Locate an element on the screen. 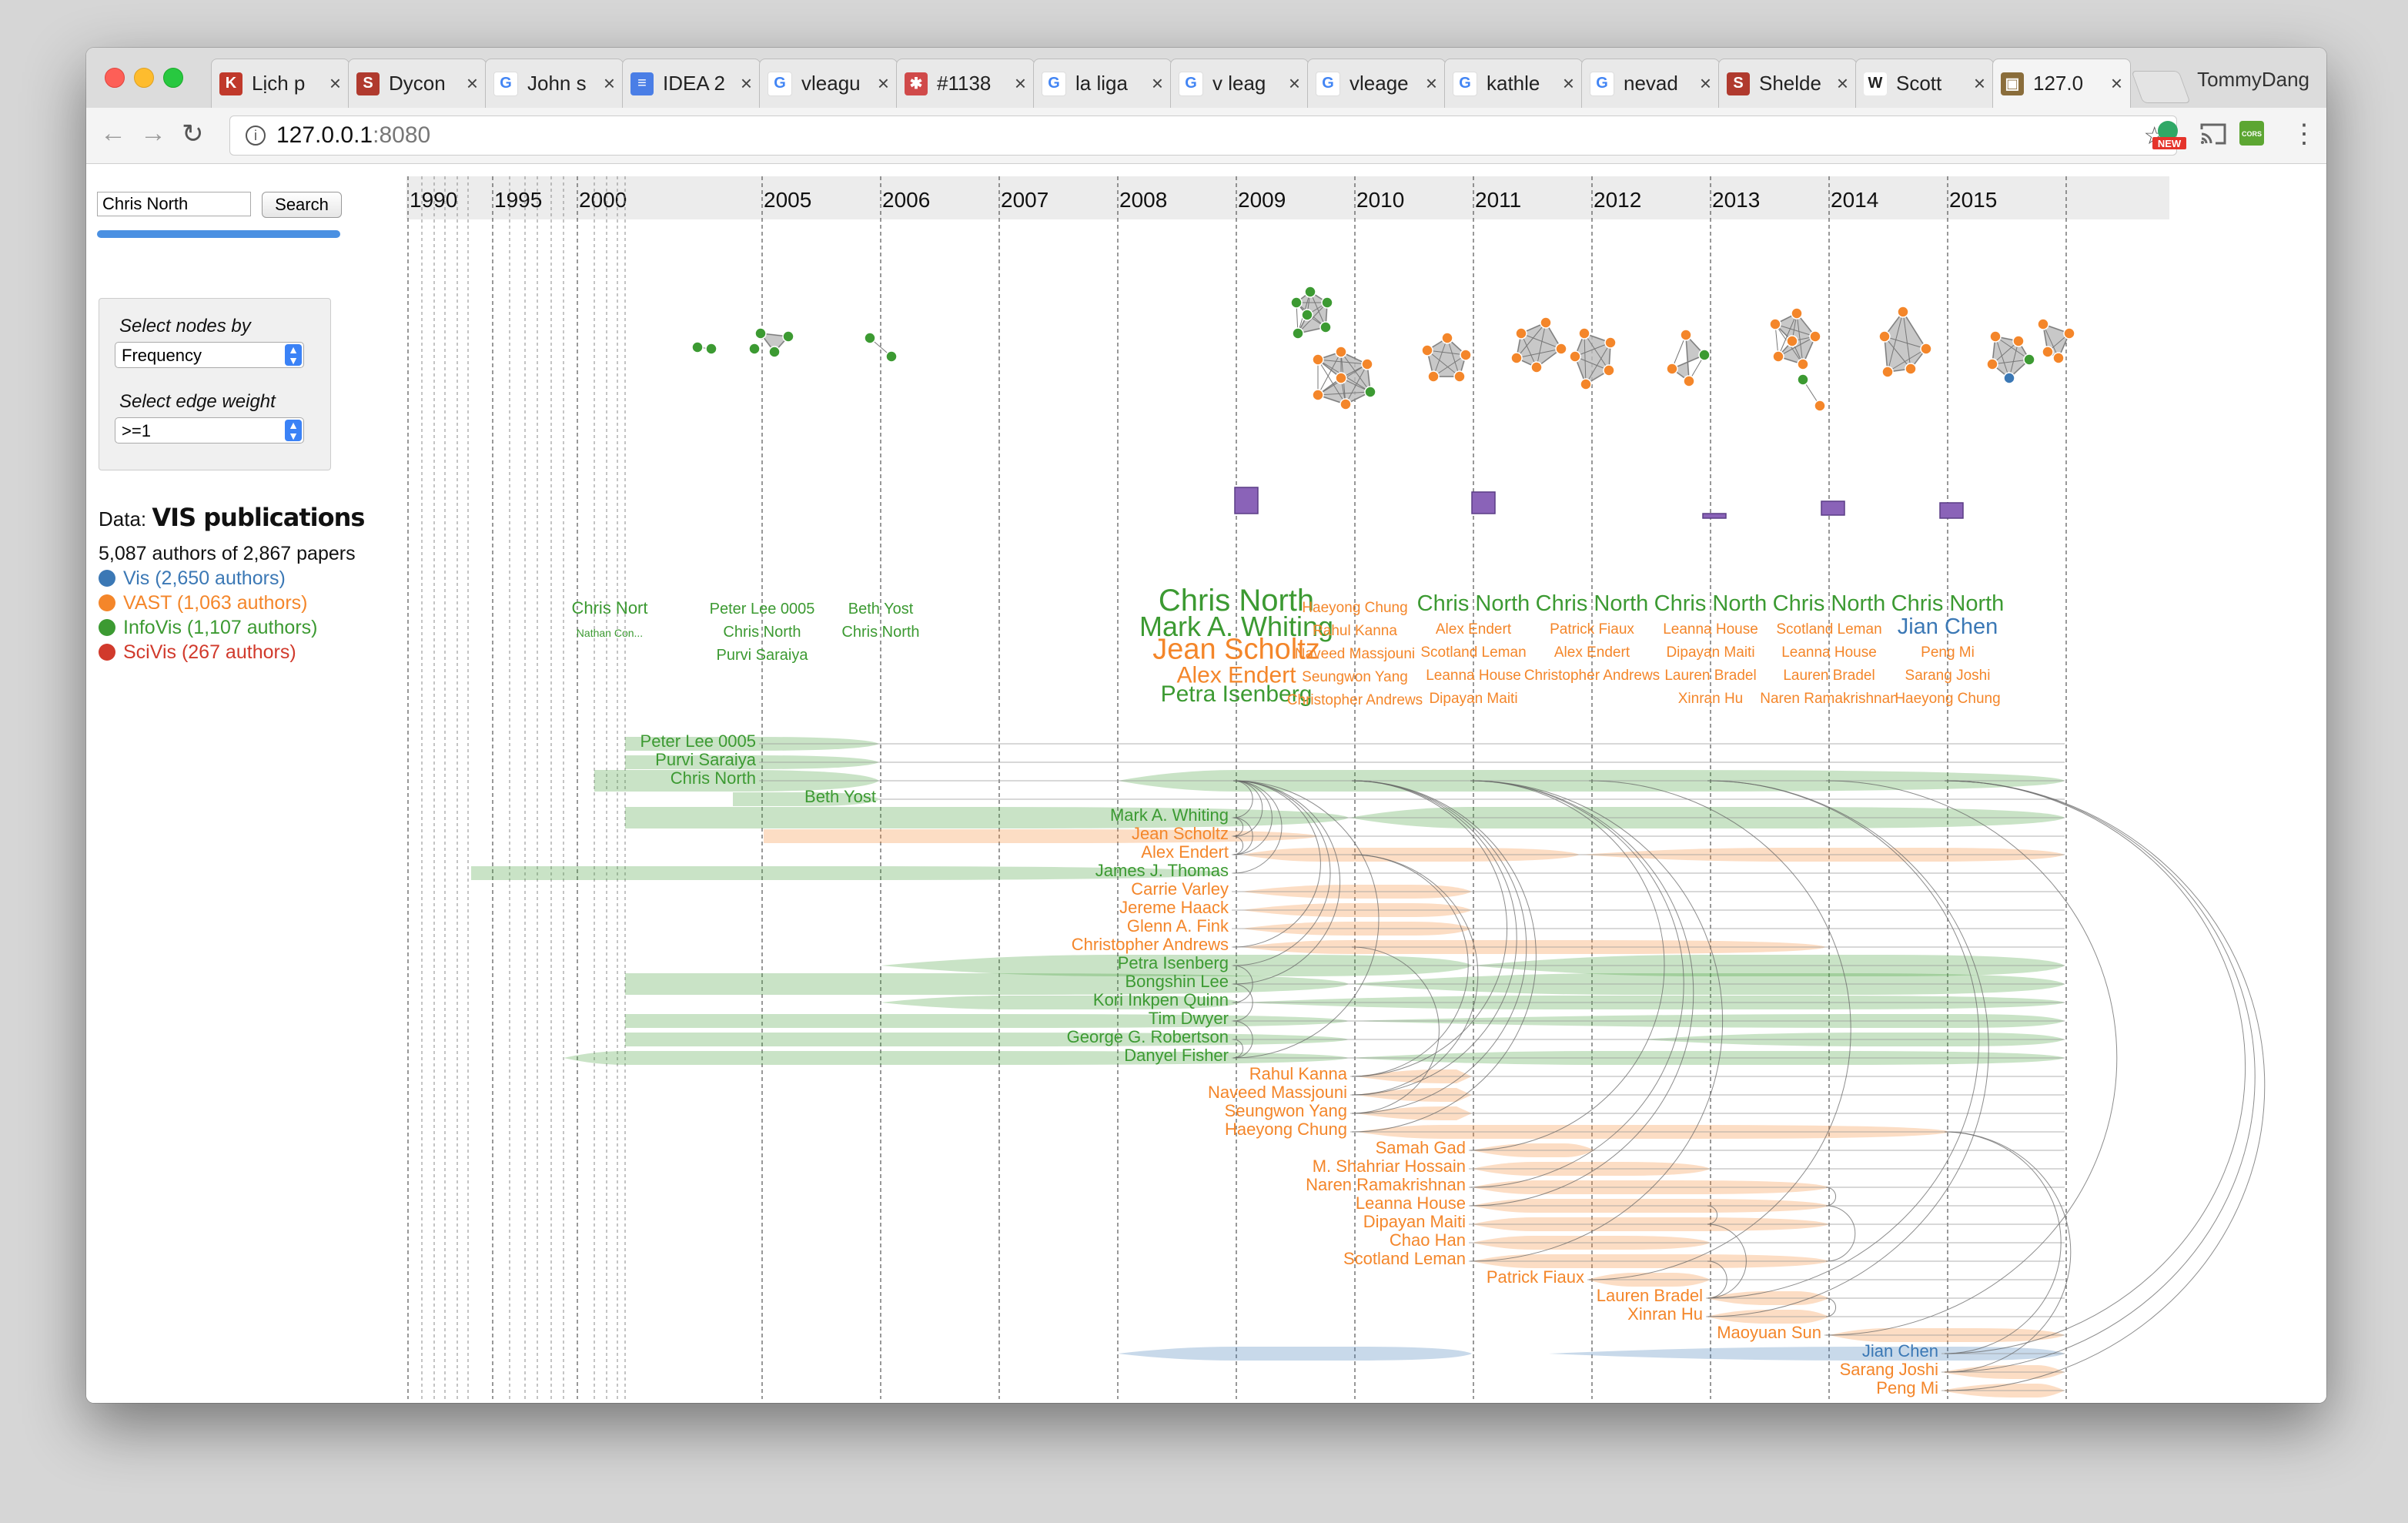 Image resolution: width=2408 pixels, height=1523 pixels. cluster-author-label: Christopher Andrews is located at coordinates (1592, 676).